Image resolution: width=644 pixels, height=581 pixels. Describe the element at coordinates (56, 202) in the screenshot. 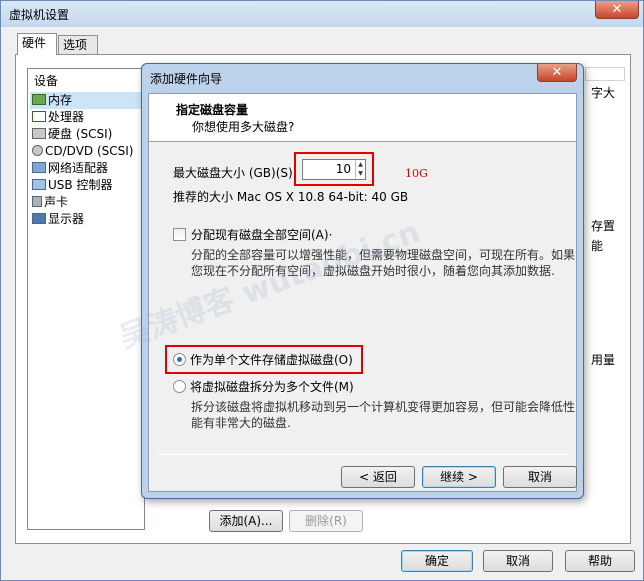

I see `device-label: 声卡` at that location.